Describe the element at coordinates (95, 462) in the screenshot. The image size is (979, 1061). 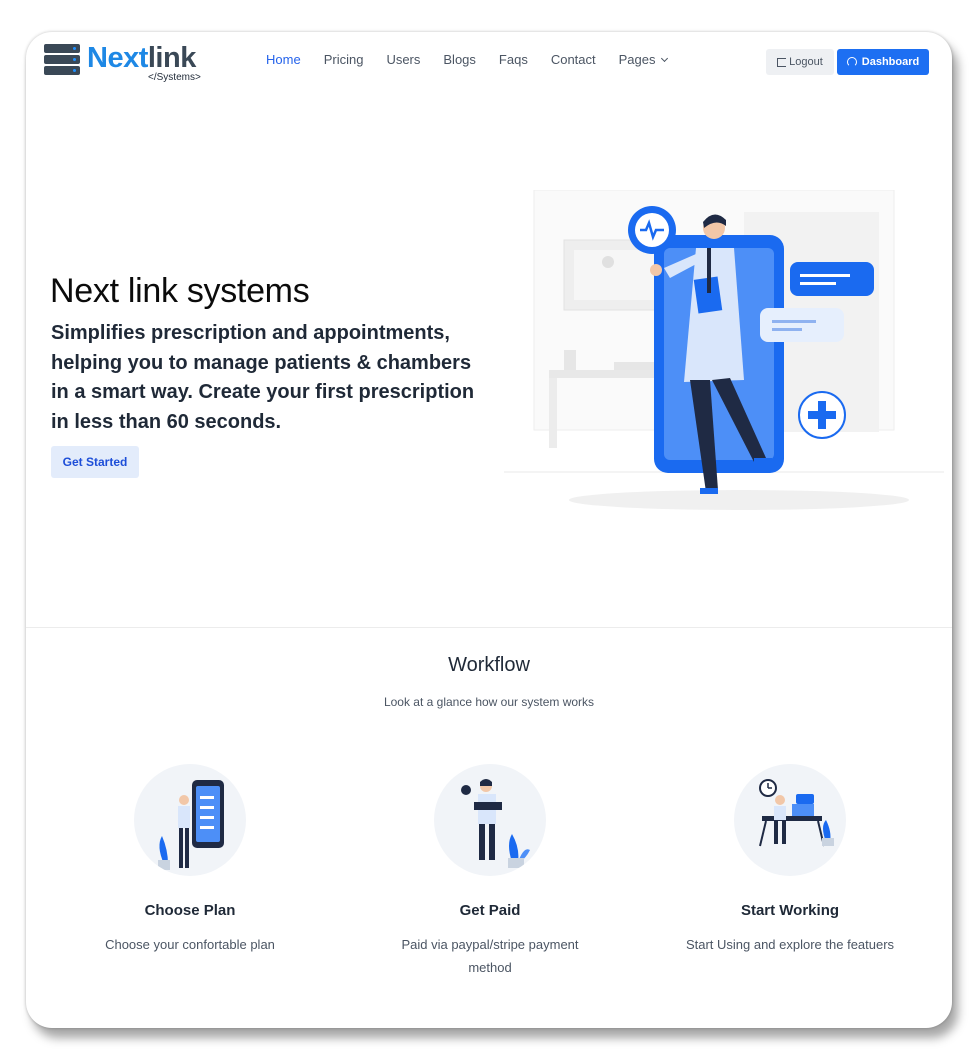
I see `get-started-button: Get Started` at that location.